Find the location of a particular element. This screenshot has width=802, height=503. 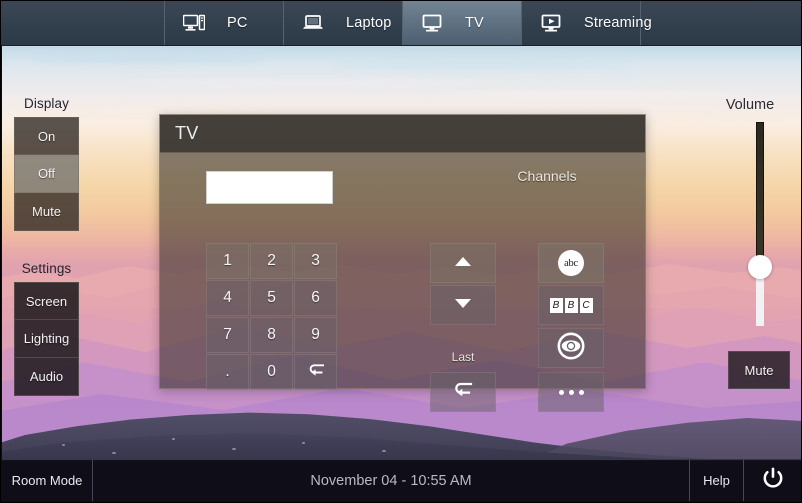

settings-section-heading: Settings is located at coordinates (46, 268).